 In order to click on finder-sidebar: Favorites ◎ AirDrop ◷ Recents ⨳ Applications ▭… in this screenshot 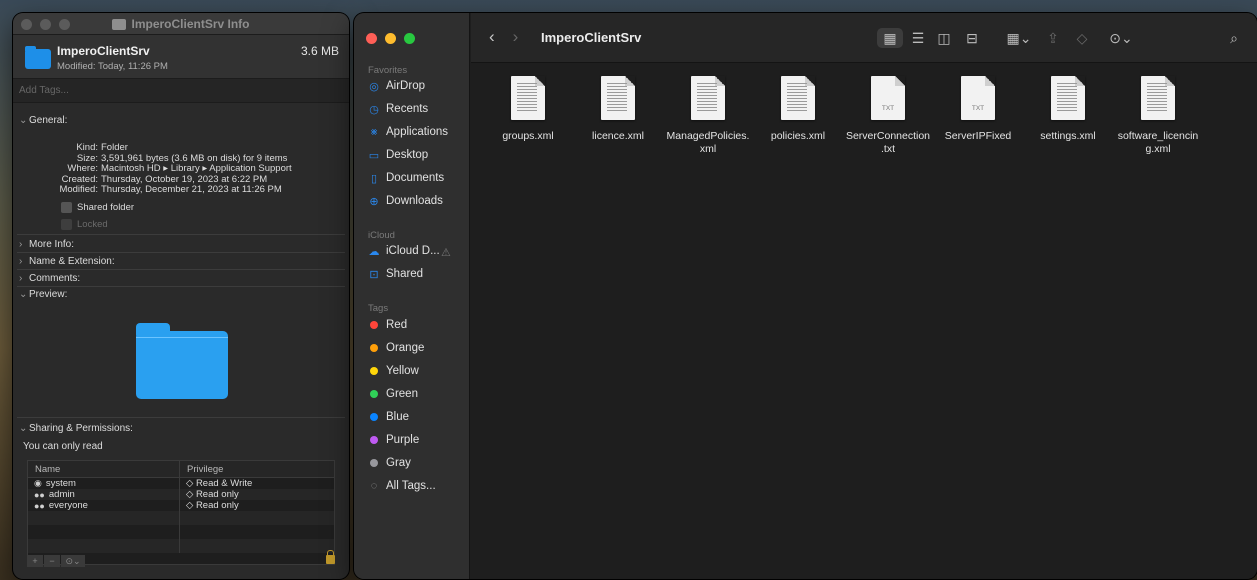, I will do `click(412, 296)`.